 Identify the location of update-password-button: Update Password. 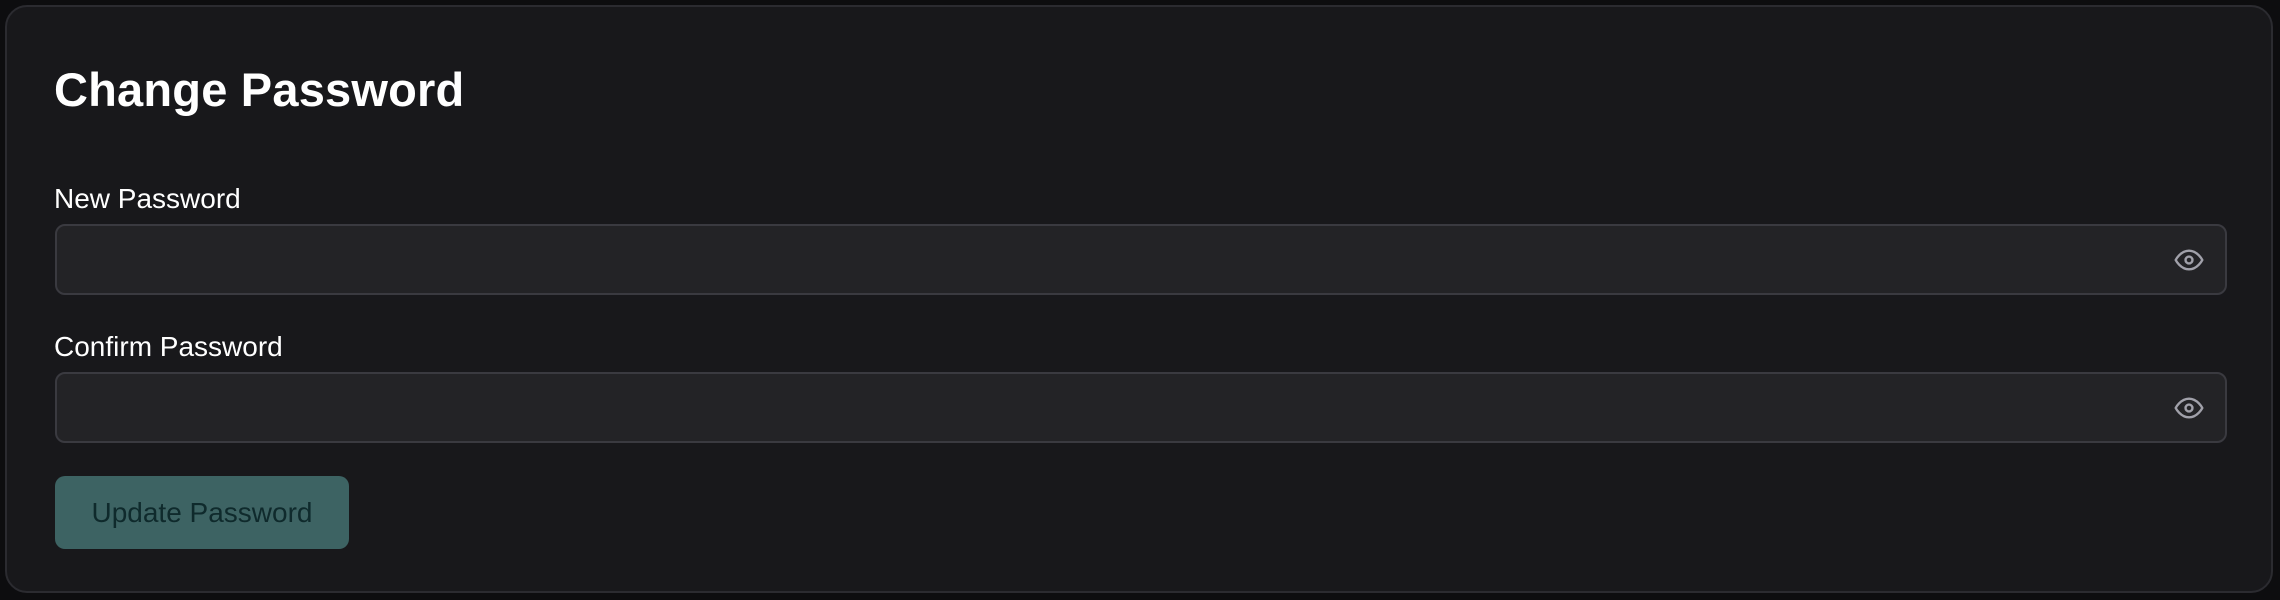
(202, 512).